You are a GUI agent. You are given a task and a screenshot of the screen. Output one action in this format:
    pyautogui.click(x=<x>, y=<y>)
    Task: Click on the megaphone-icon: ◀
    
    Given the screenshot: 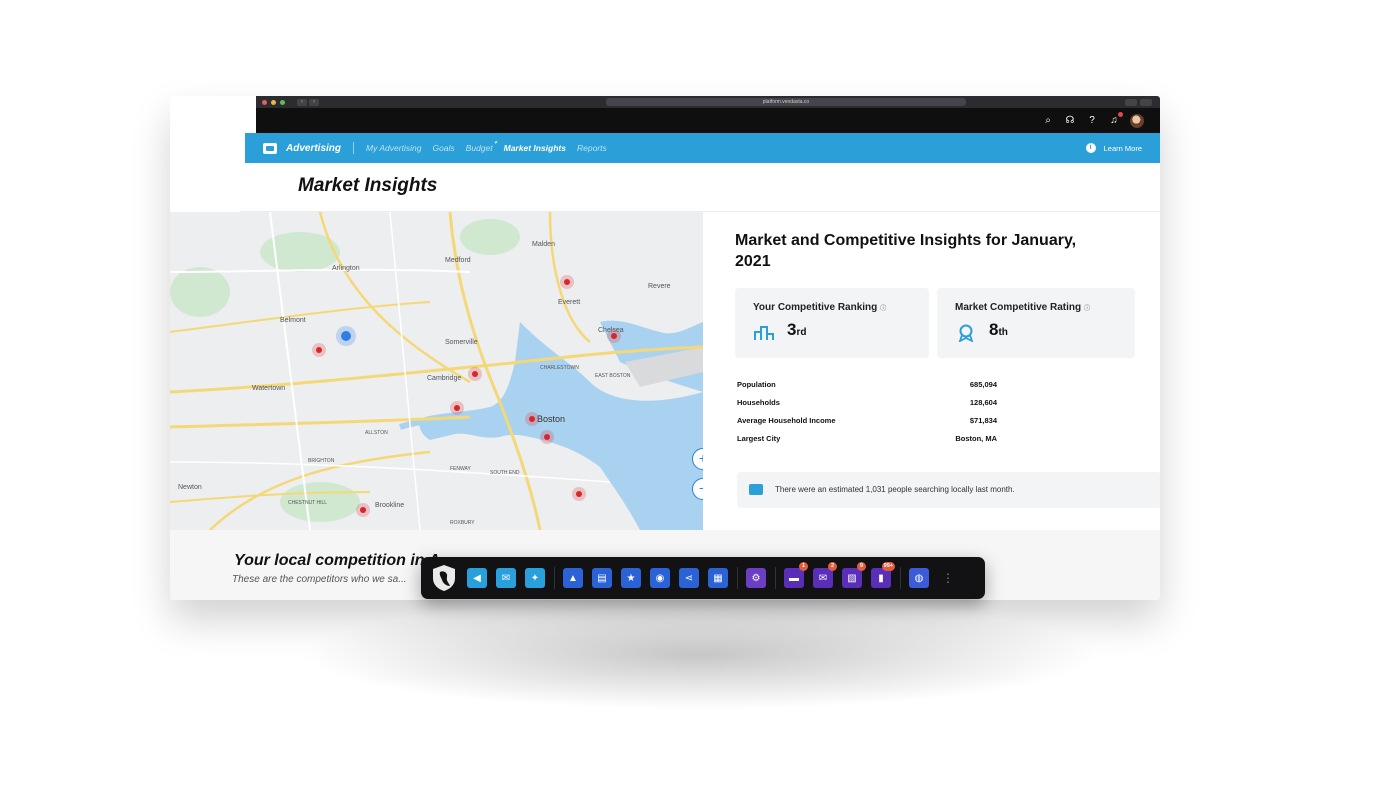 What is the action you would take?
    pyautogui.click(x=477, y=578)
    